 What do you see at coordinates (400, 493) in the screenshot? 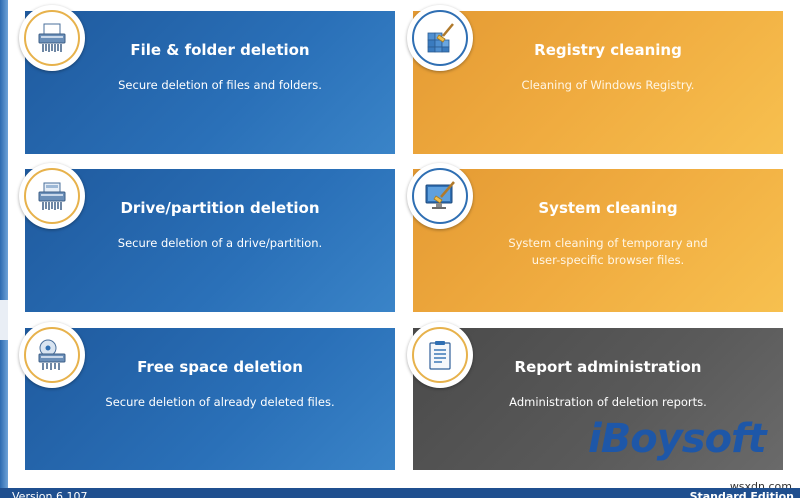
I see `status-bar: Version 6.107 Standard Edition` at bounding box center [400, 493].